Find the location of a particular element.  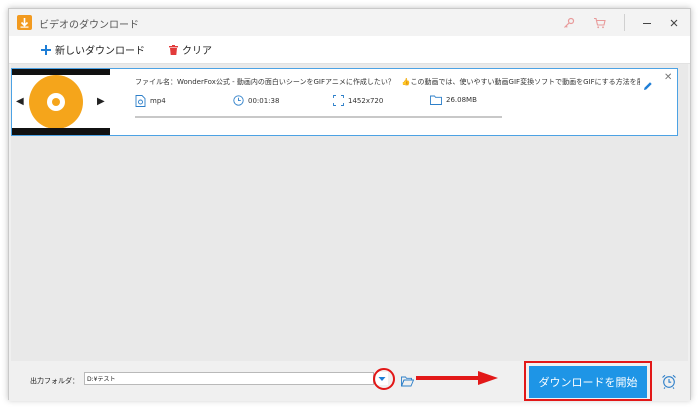

plus-icon is located at coordinates (46, 49).